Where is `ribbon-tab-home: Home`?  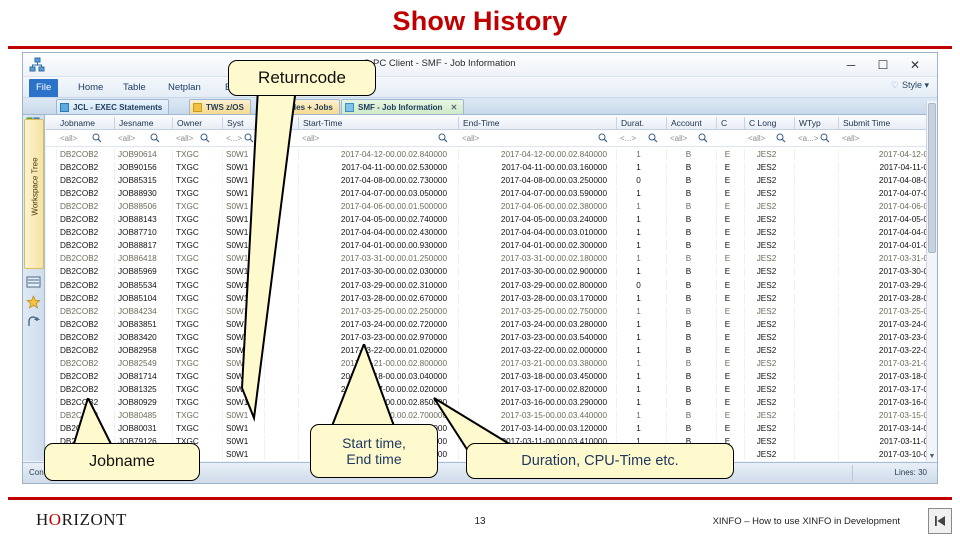
ribbon-tab-home: Home is located at coordinates (90, 88).